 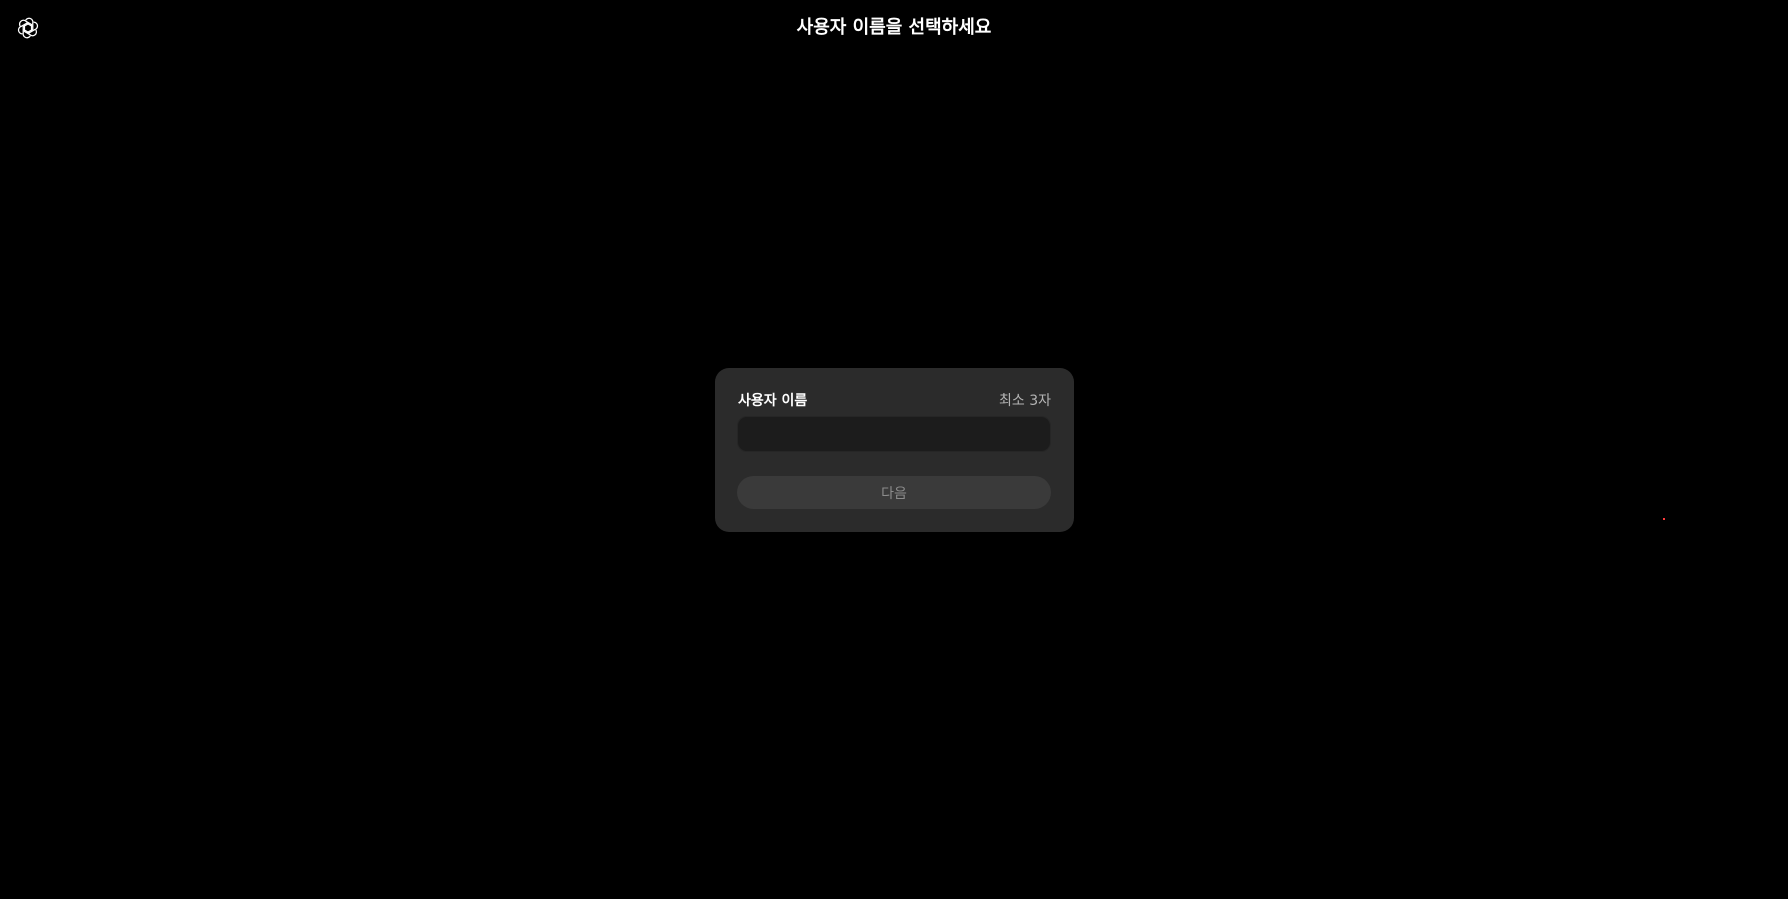 What do you see at coordinates (894, 492) in the screenshot?
I see `next-button: 다음` at bounding box center [894, 492].